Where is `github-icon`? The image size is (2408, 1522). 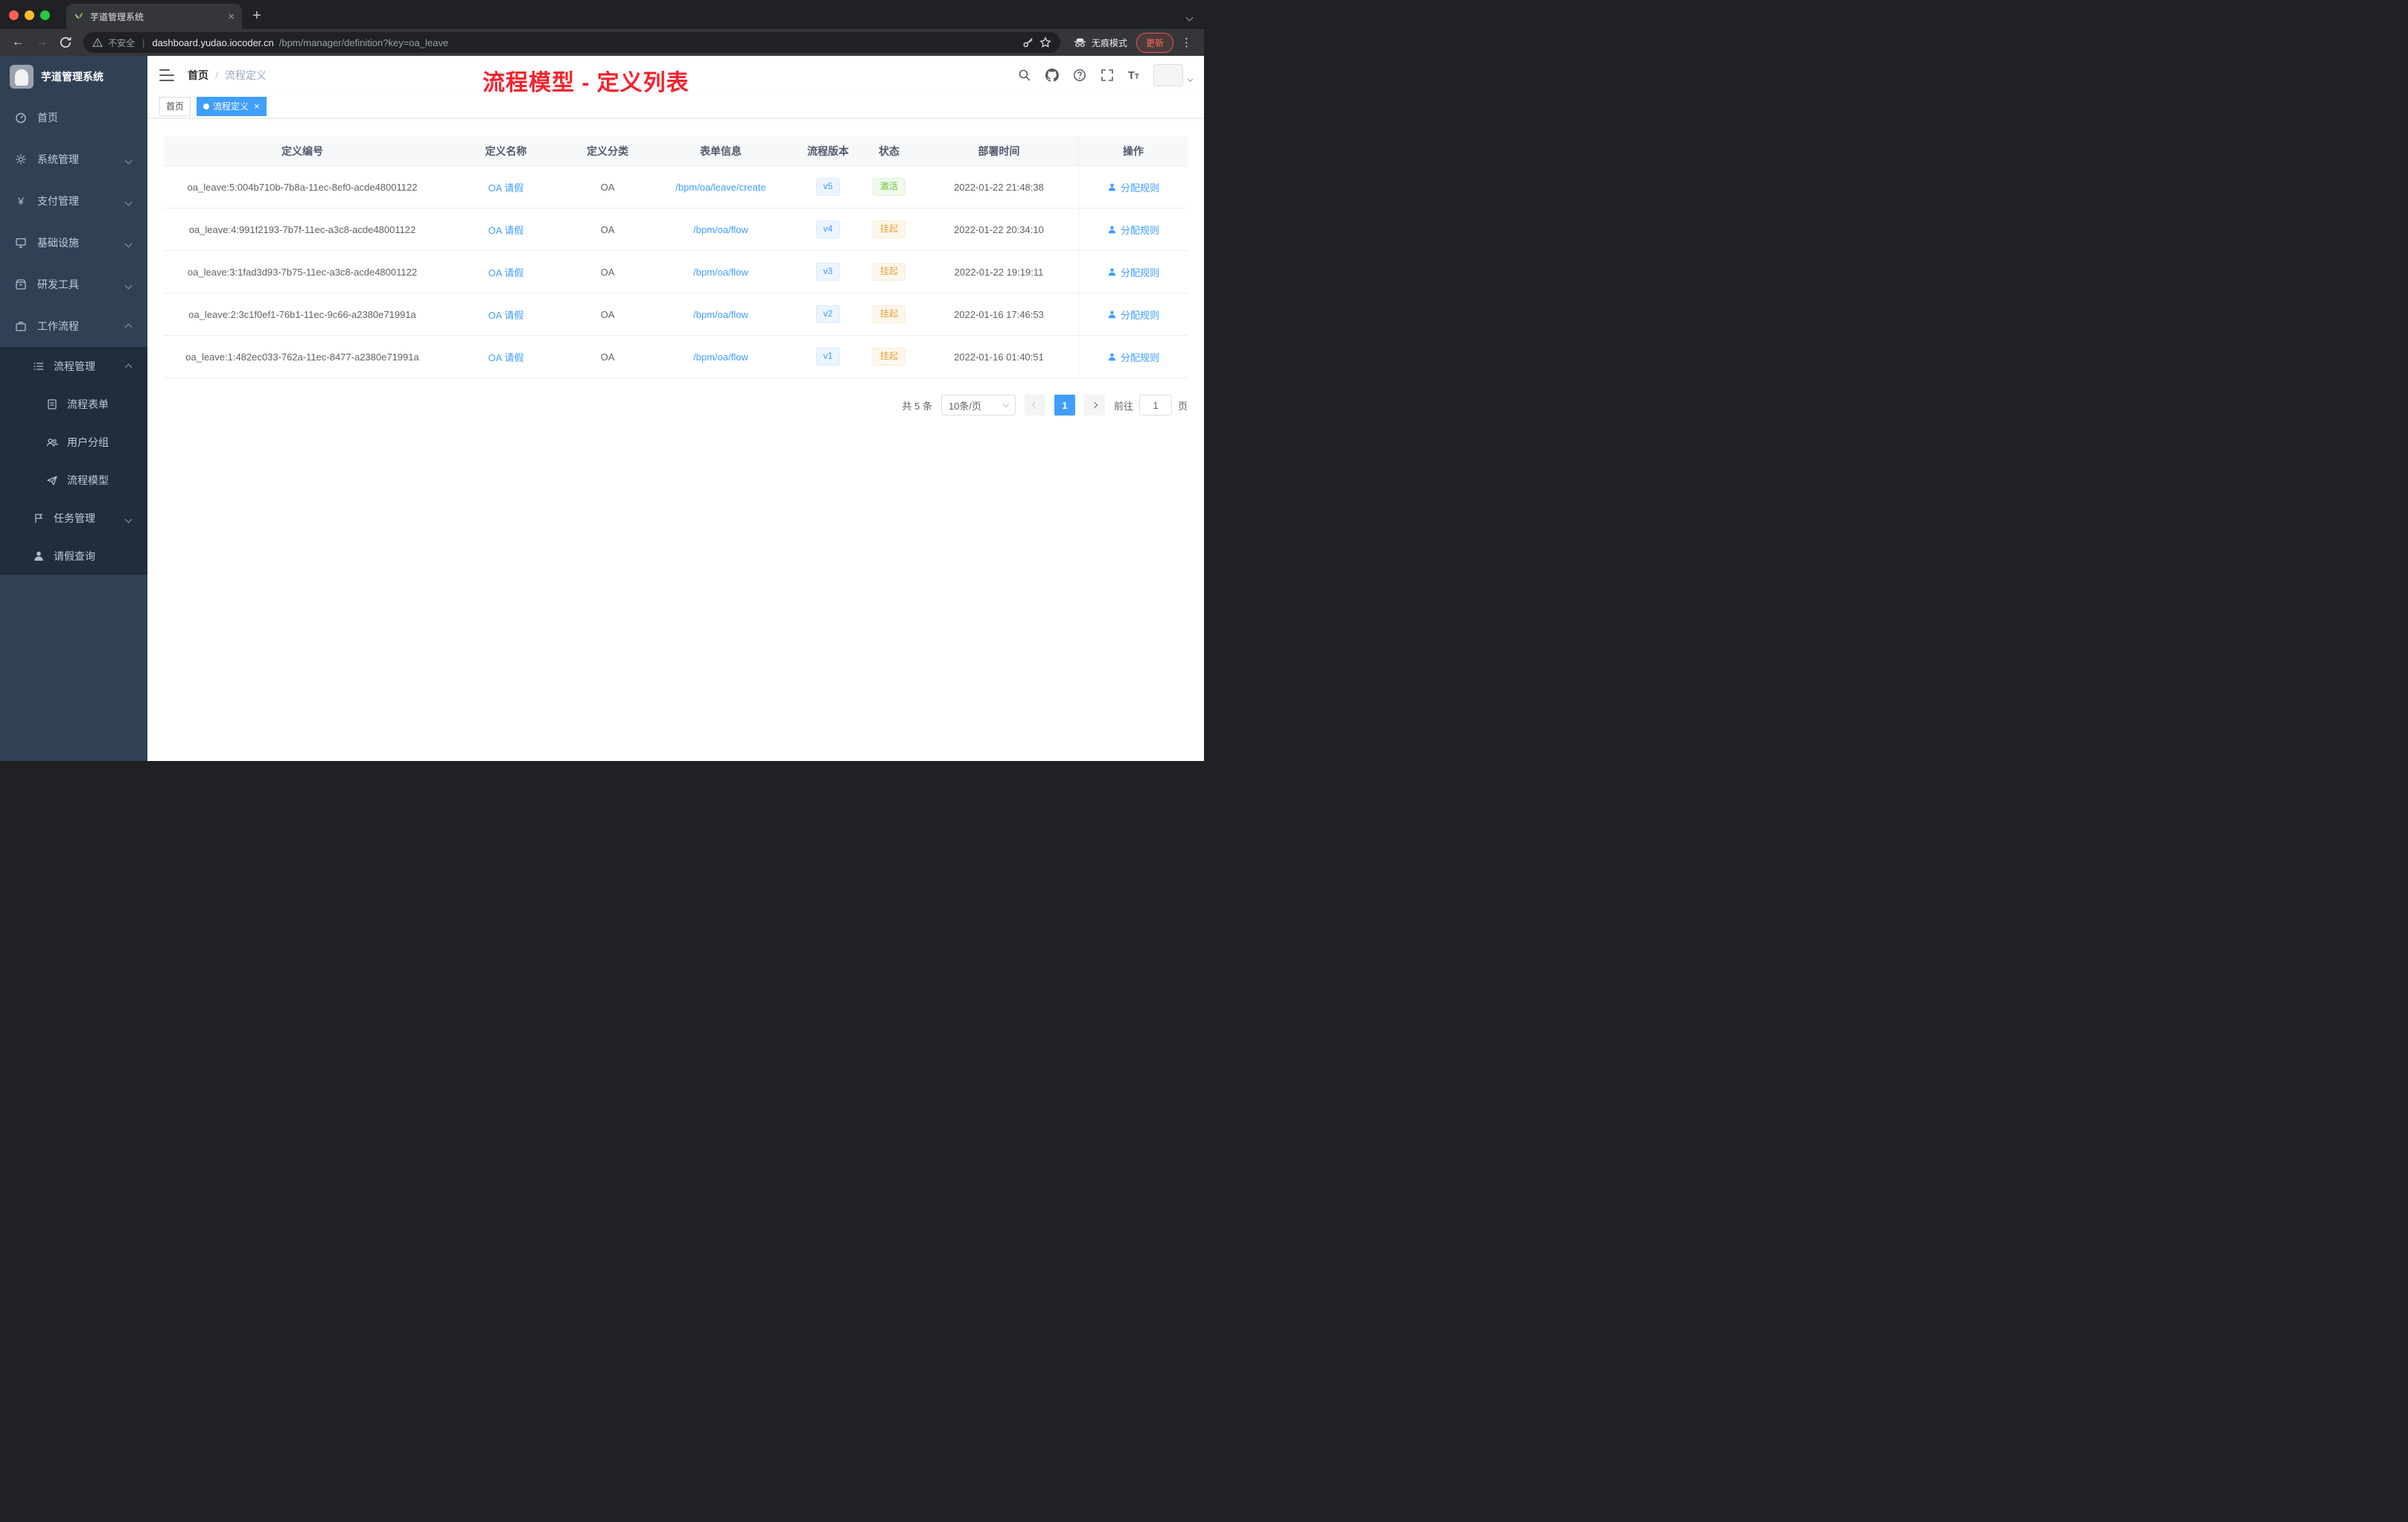
github-icon is located at coordinates (1052, 75).